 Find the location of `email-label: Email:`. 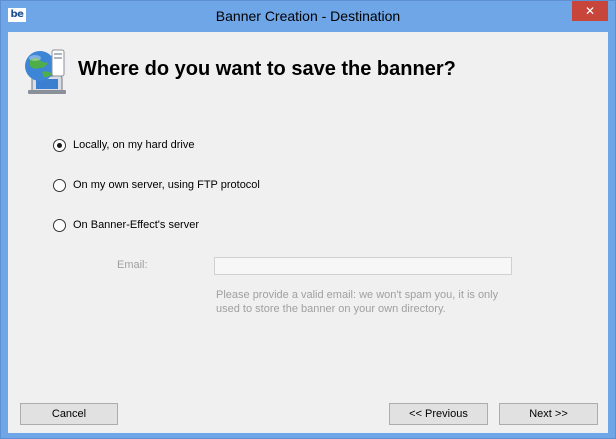

email-label: Email: is located at coordinates (132, 265).